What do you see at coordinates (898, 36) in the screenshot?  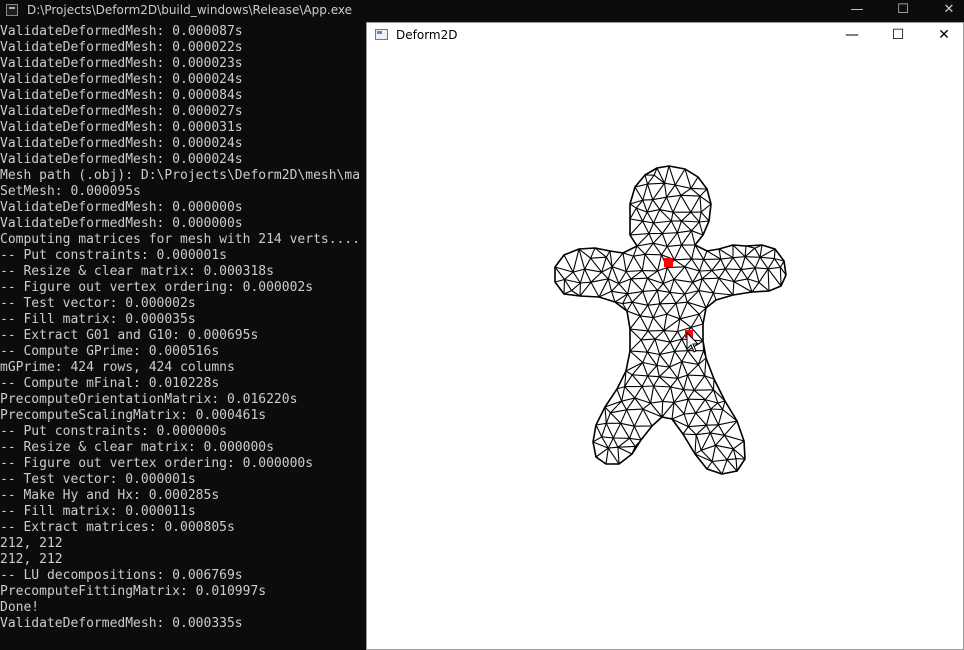 I see `deform2d-maximize-button: ☐` at bounding box center [898, 36].